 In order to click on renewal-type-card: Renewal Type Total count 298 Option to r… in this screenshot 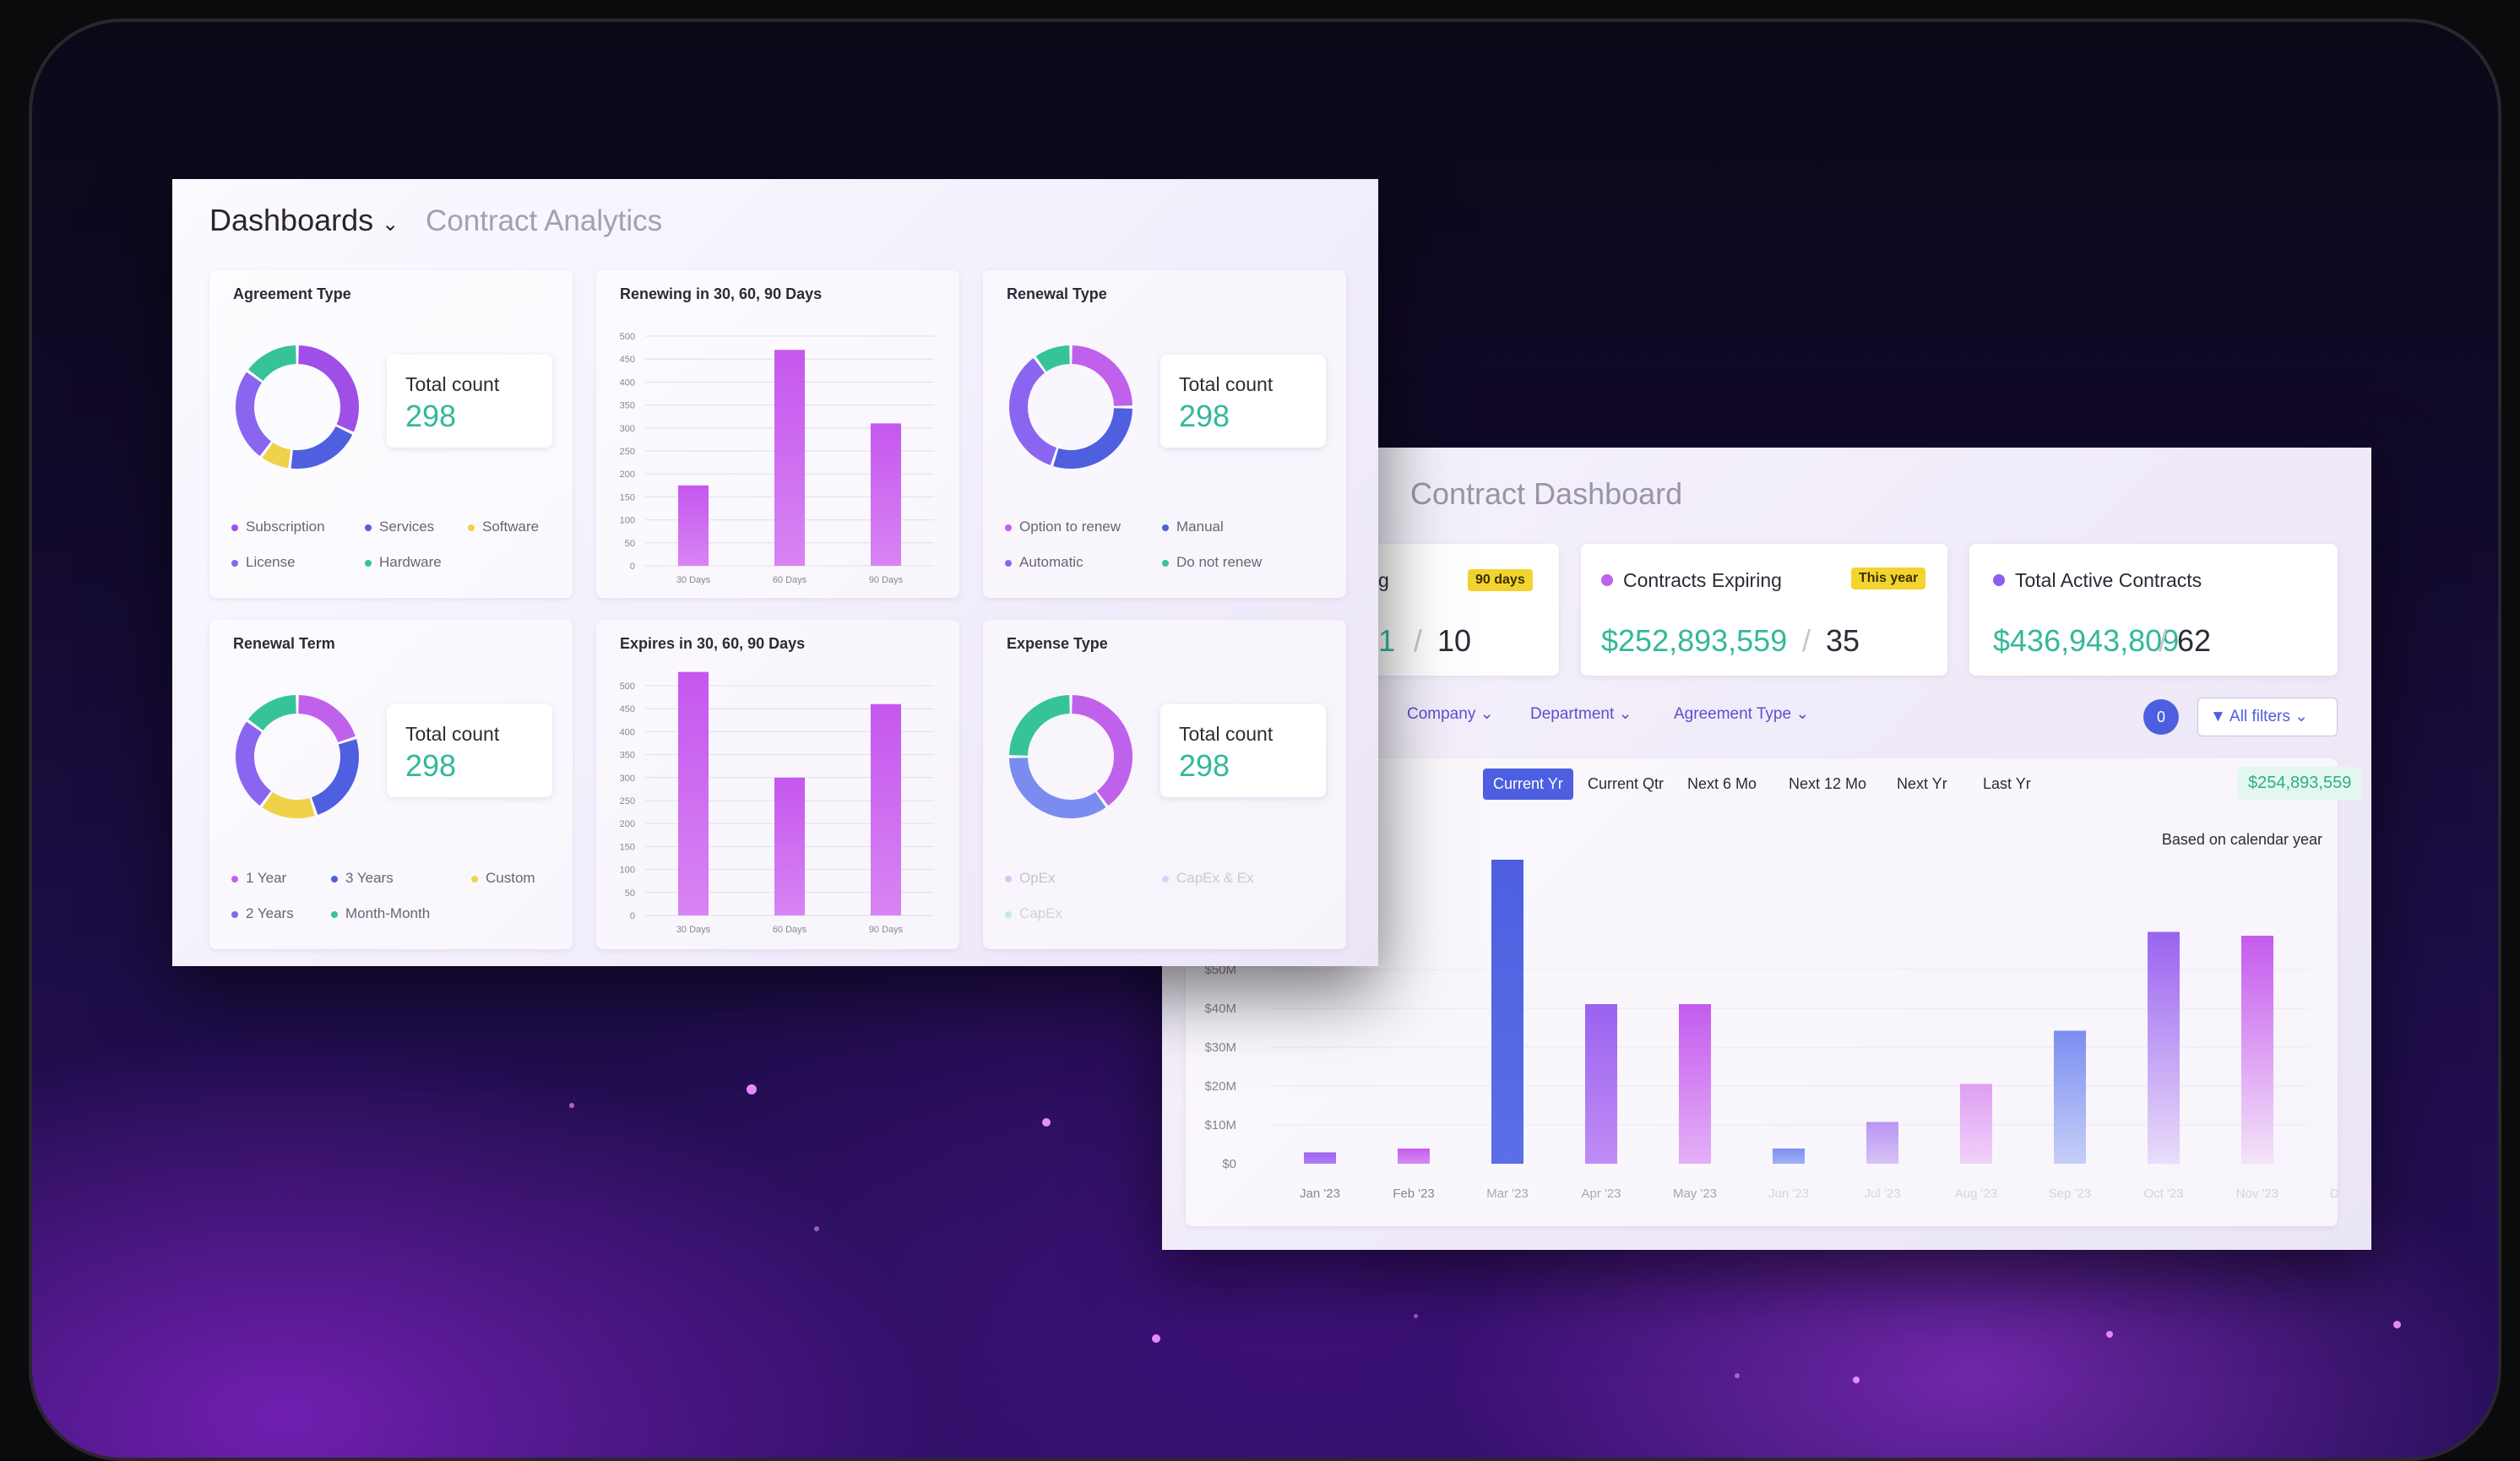, I will do `click(1164, 434)`.